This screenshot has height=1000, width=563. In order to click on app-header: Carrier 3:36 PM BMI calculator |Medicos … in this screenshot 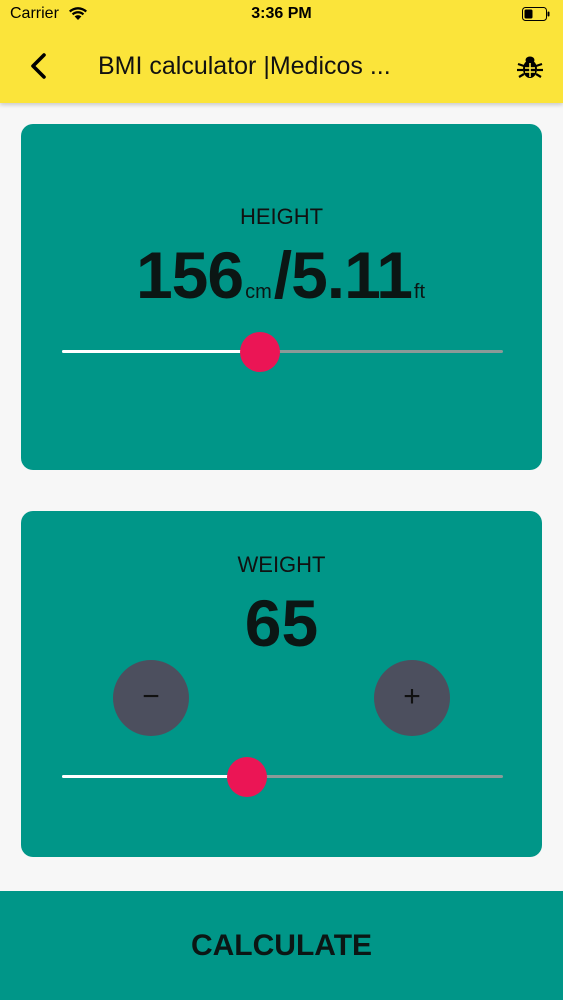, I will do `click(281, 51)`.